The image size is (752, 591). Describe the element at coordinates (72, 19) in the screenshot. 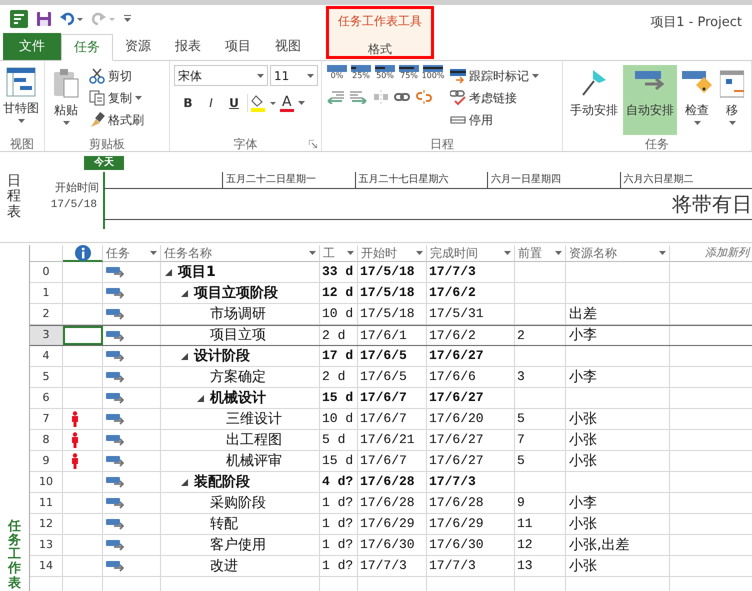

I see `undo-icon` at that location.